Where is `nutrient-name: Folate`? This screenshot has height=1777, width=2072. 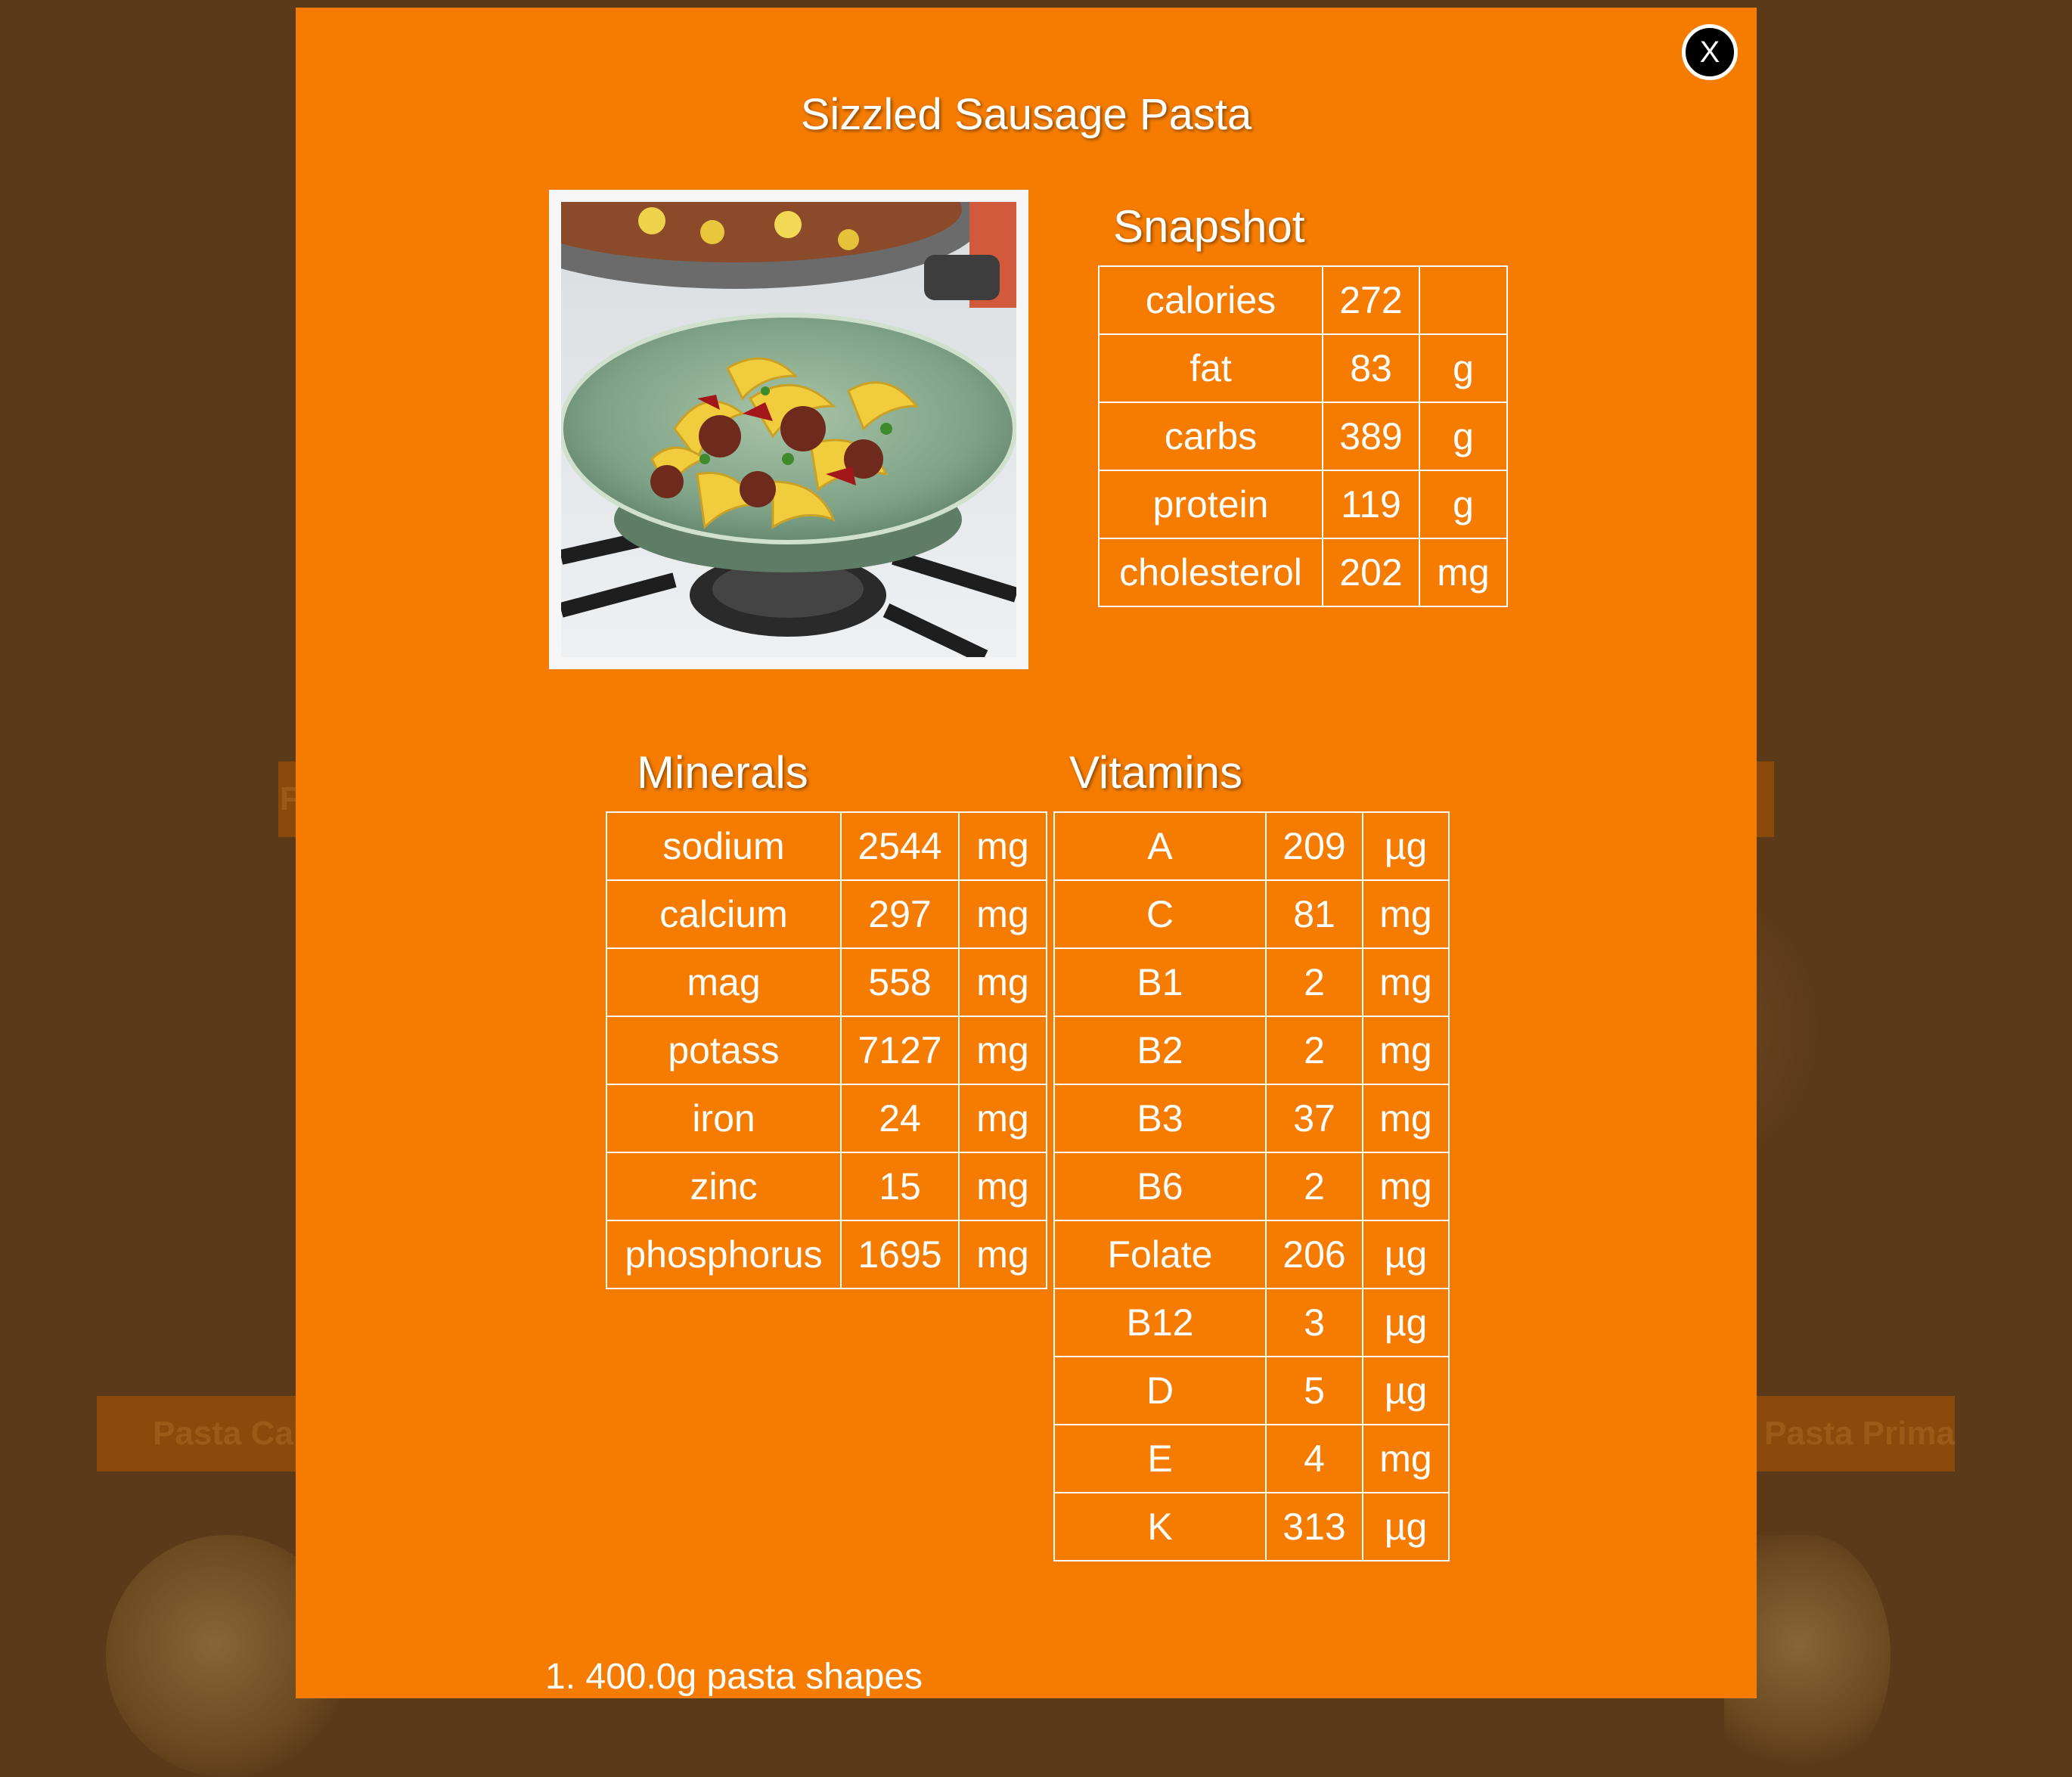 nutrient-name: Folate is located at coordinates (1160, 1254).